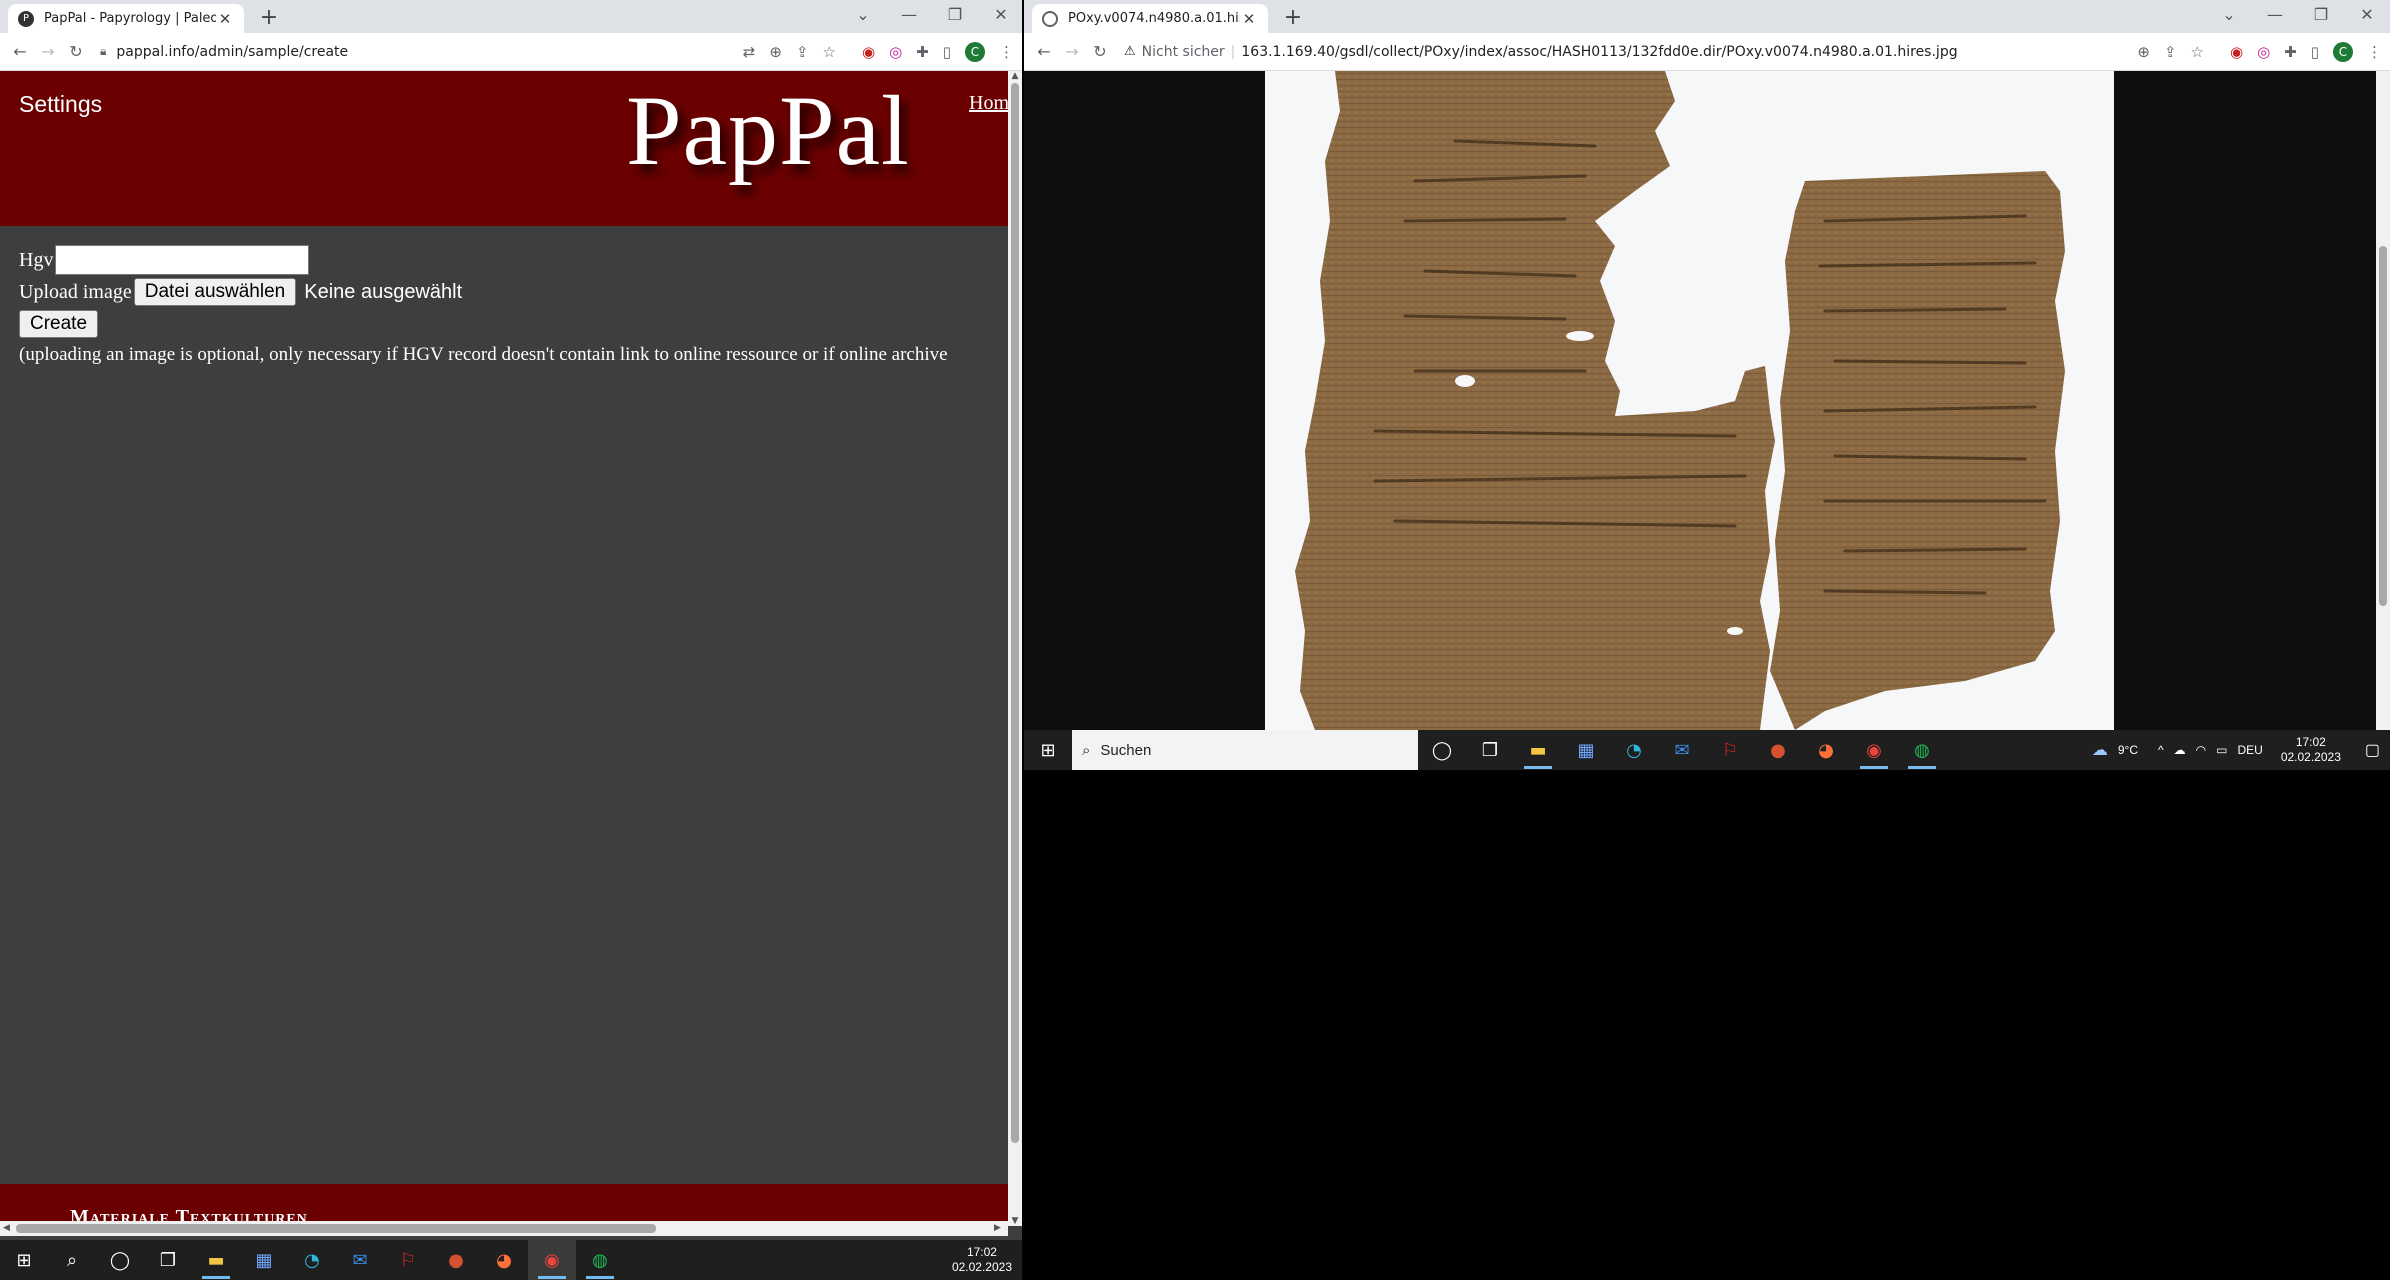  I want to click on scroll-right-icon: ▶, so click(997, 1228).